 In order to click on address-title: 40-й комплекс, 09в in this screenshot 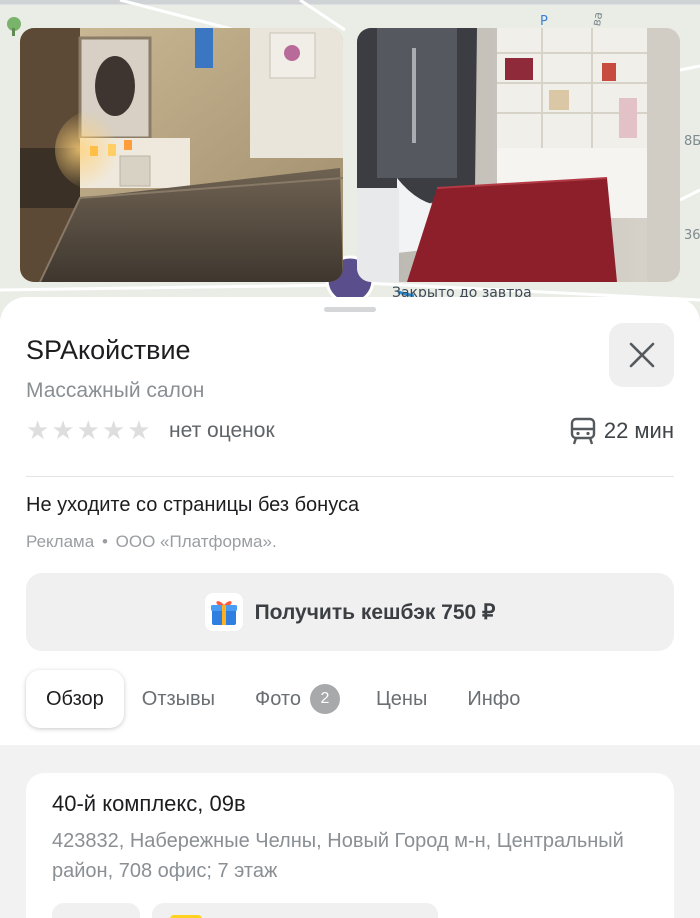, I will do `click(149, 803)`.